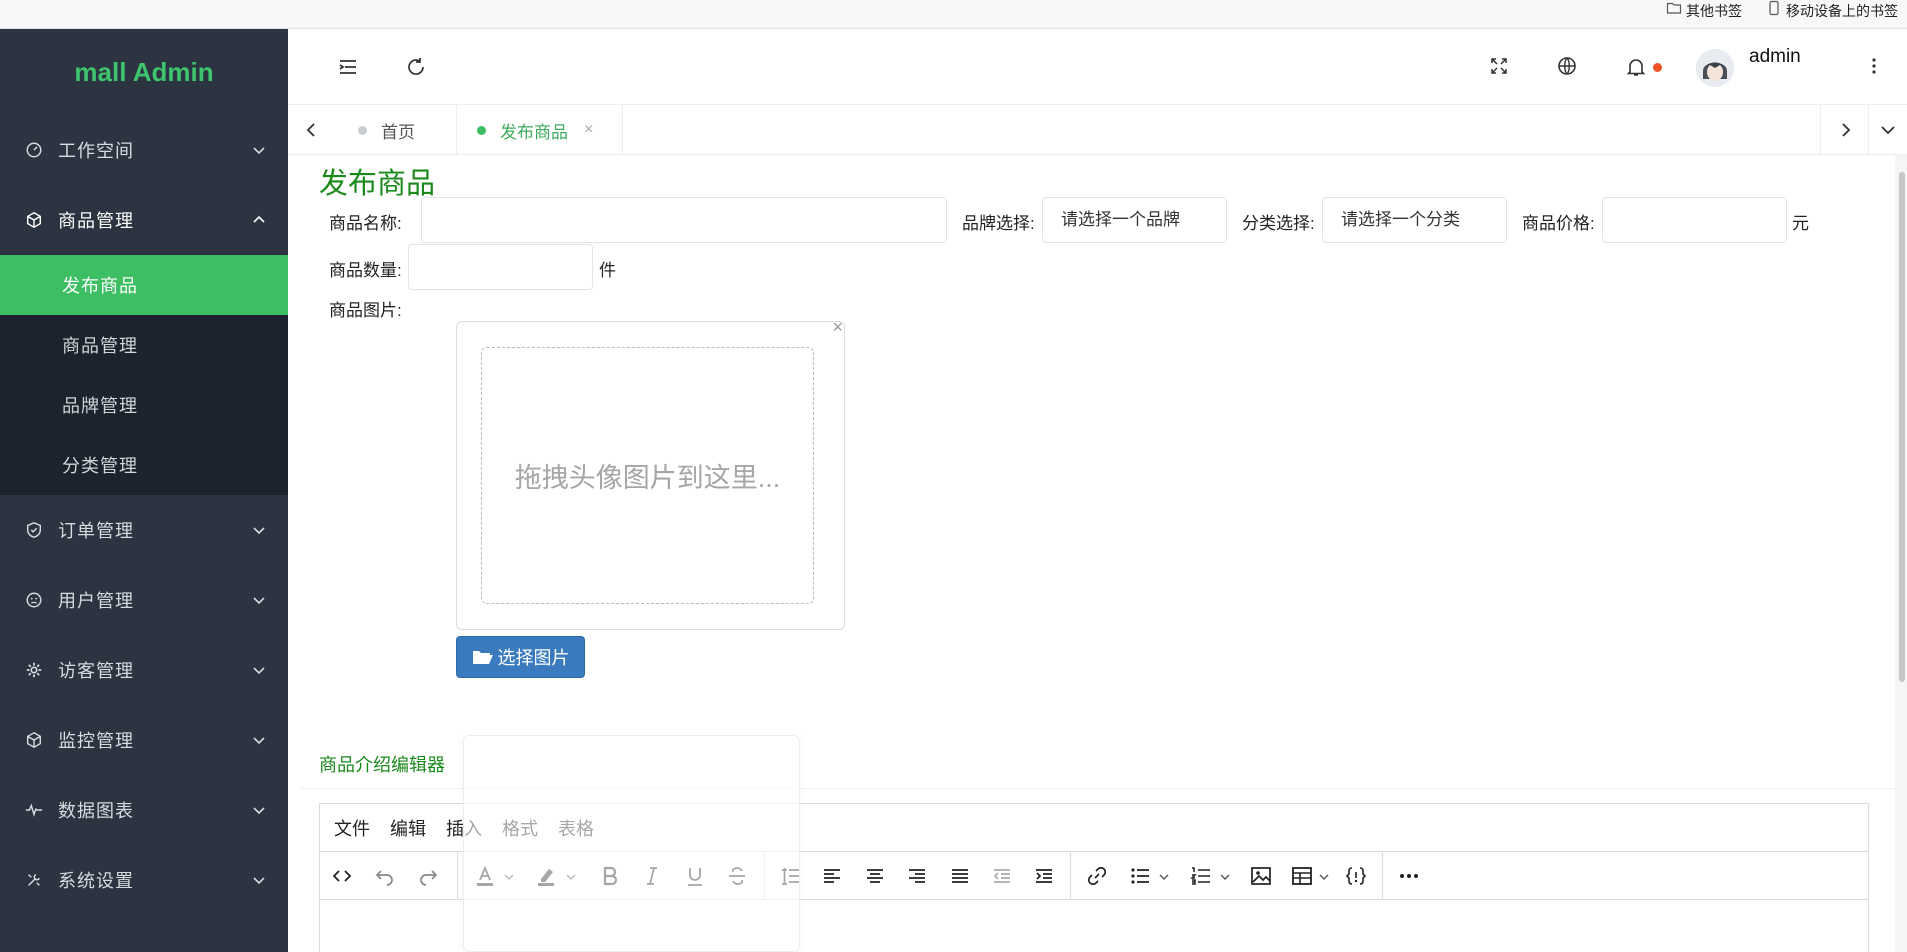 The height and width of the screenshot is (952, 1907). I want to click on avatar, so click(1715, 68).